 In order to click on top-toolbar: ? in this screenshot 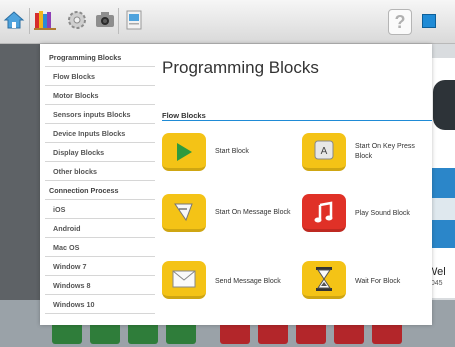, I will do `click(227, 22)`.